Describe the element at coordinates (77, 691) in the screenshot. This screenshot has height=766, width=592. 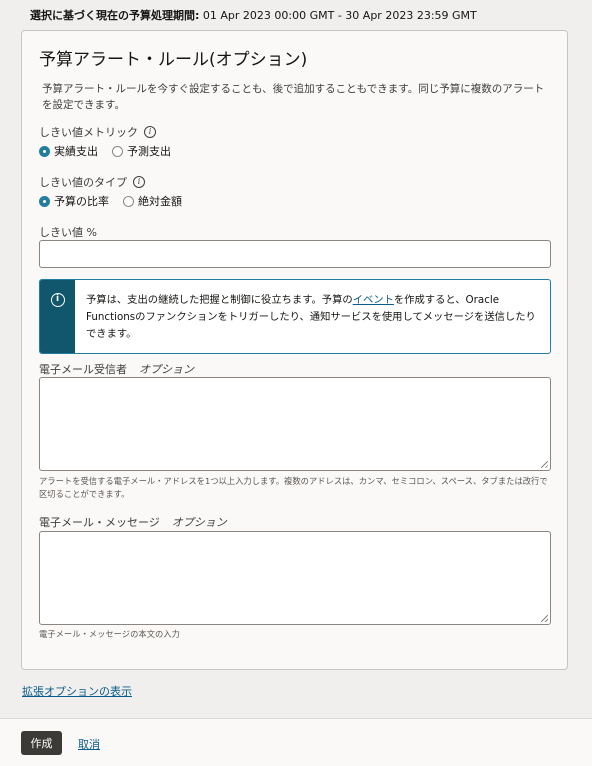
I see `show-advanced-options-link: 拡張オプションの表示` at that location.